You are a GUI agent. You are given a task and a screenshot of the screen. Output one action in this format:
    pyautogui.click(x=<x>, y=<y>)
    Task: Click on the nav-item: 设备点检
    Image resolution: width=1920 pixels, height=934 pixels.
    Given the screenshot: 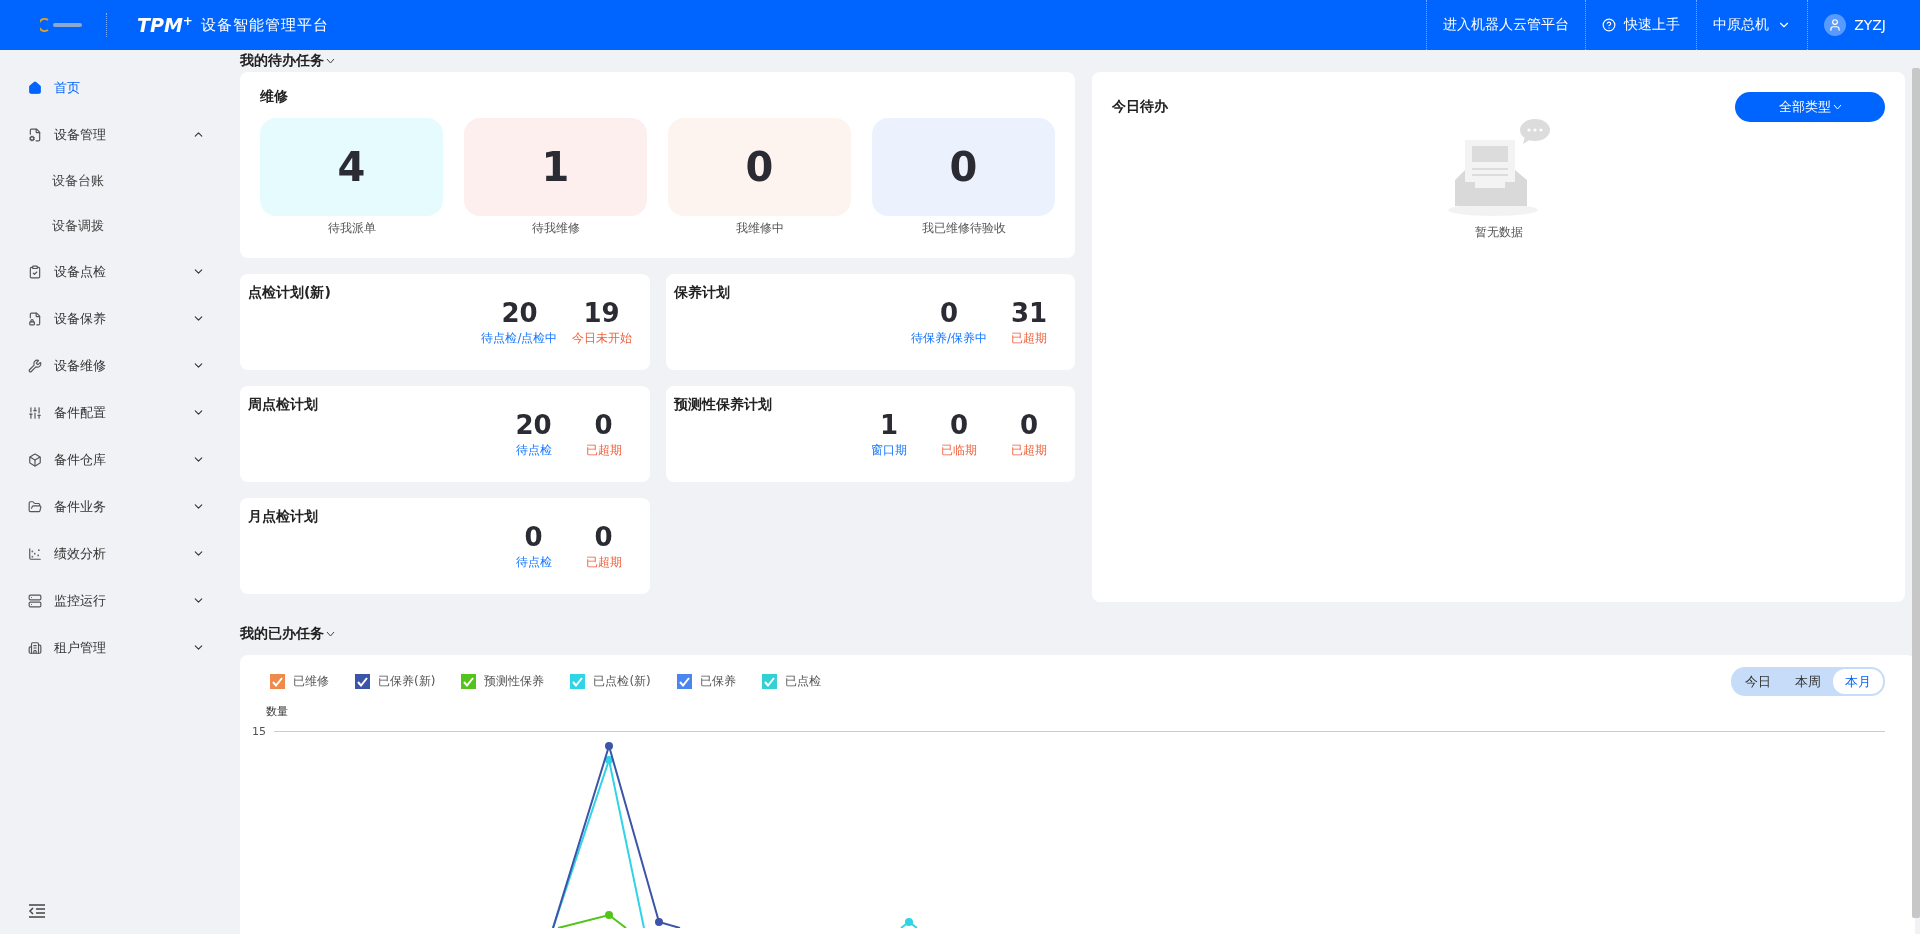 What is the action you would take?
    pyautogui.click(x=116, y=271)
    